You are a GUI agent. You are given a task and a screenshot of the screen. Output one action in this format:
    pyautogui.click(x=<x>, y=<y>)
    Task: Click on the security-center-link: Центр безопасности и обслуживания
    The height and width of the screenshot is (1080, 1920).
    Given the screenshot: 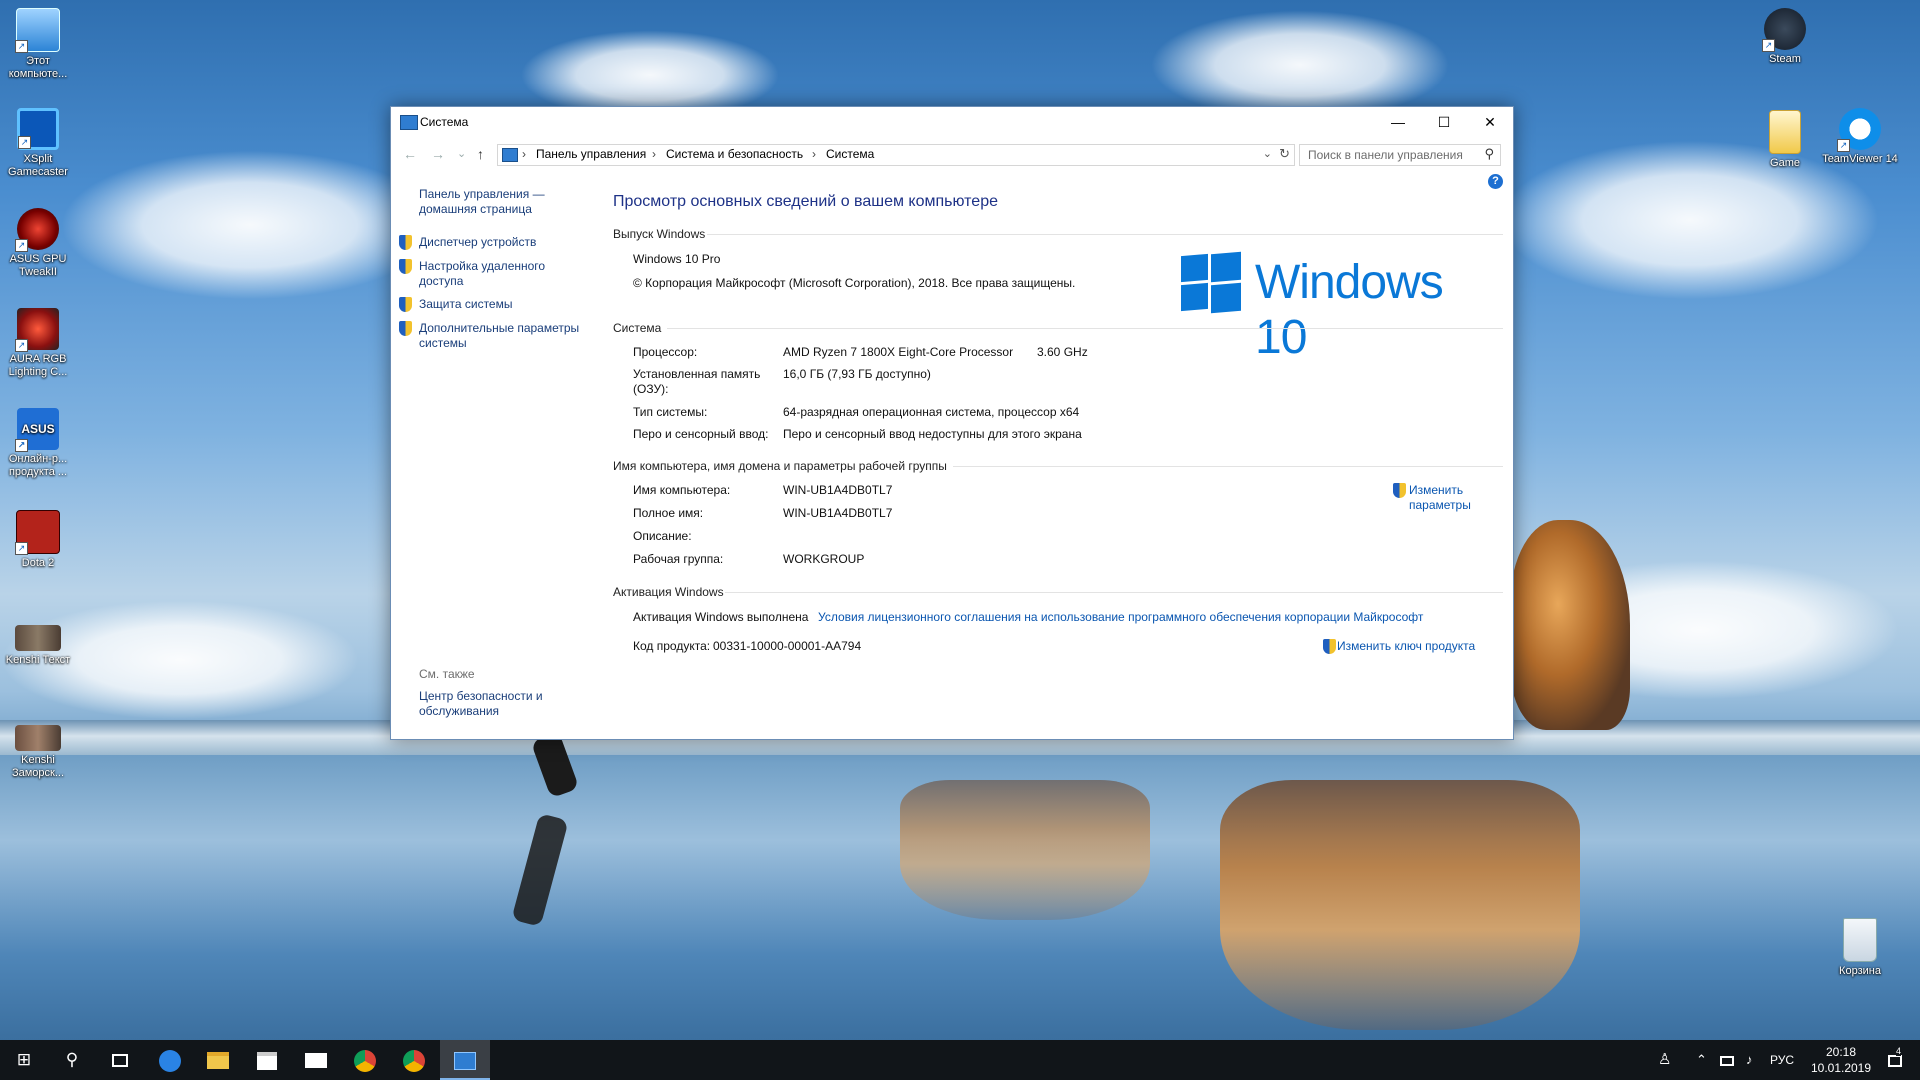 What is the action you would take?
    pyautogui.click(x=489, y=704)
    